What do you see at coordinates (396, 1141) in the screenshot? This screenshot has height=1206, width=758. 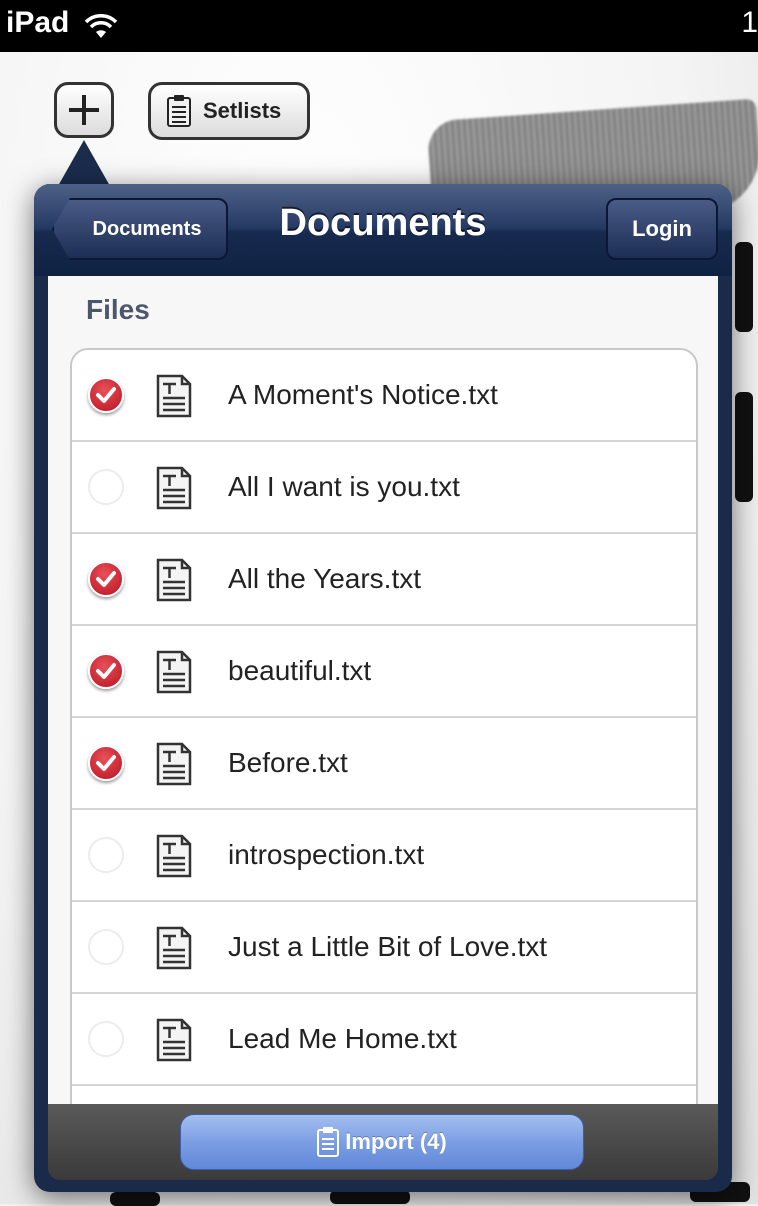 I see `import-button-label: Import (4)` at bounding box center [396, 1141].